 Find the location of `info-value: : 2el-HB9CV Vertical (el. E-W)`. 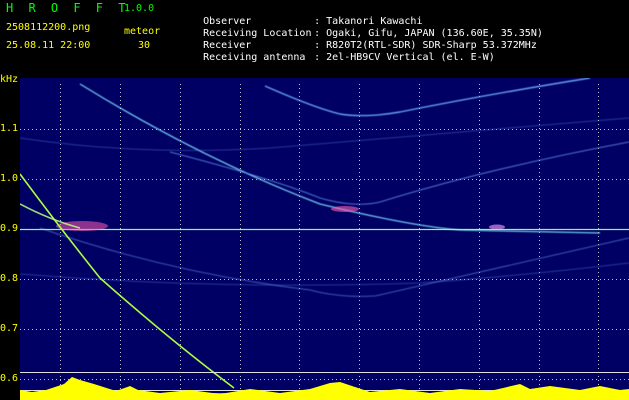

info-value: : 2el-HB9CV Vertical (el. E-W) is located at coordinates (404, 57).